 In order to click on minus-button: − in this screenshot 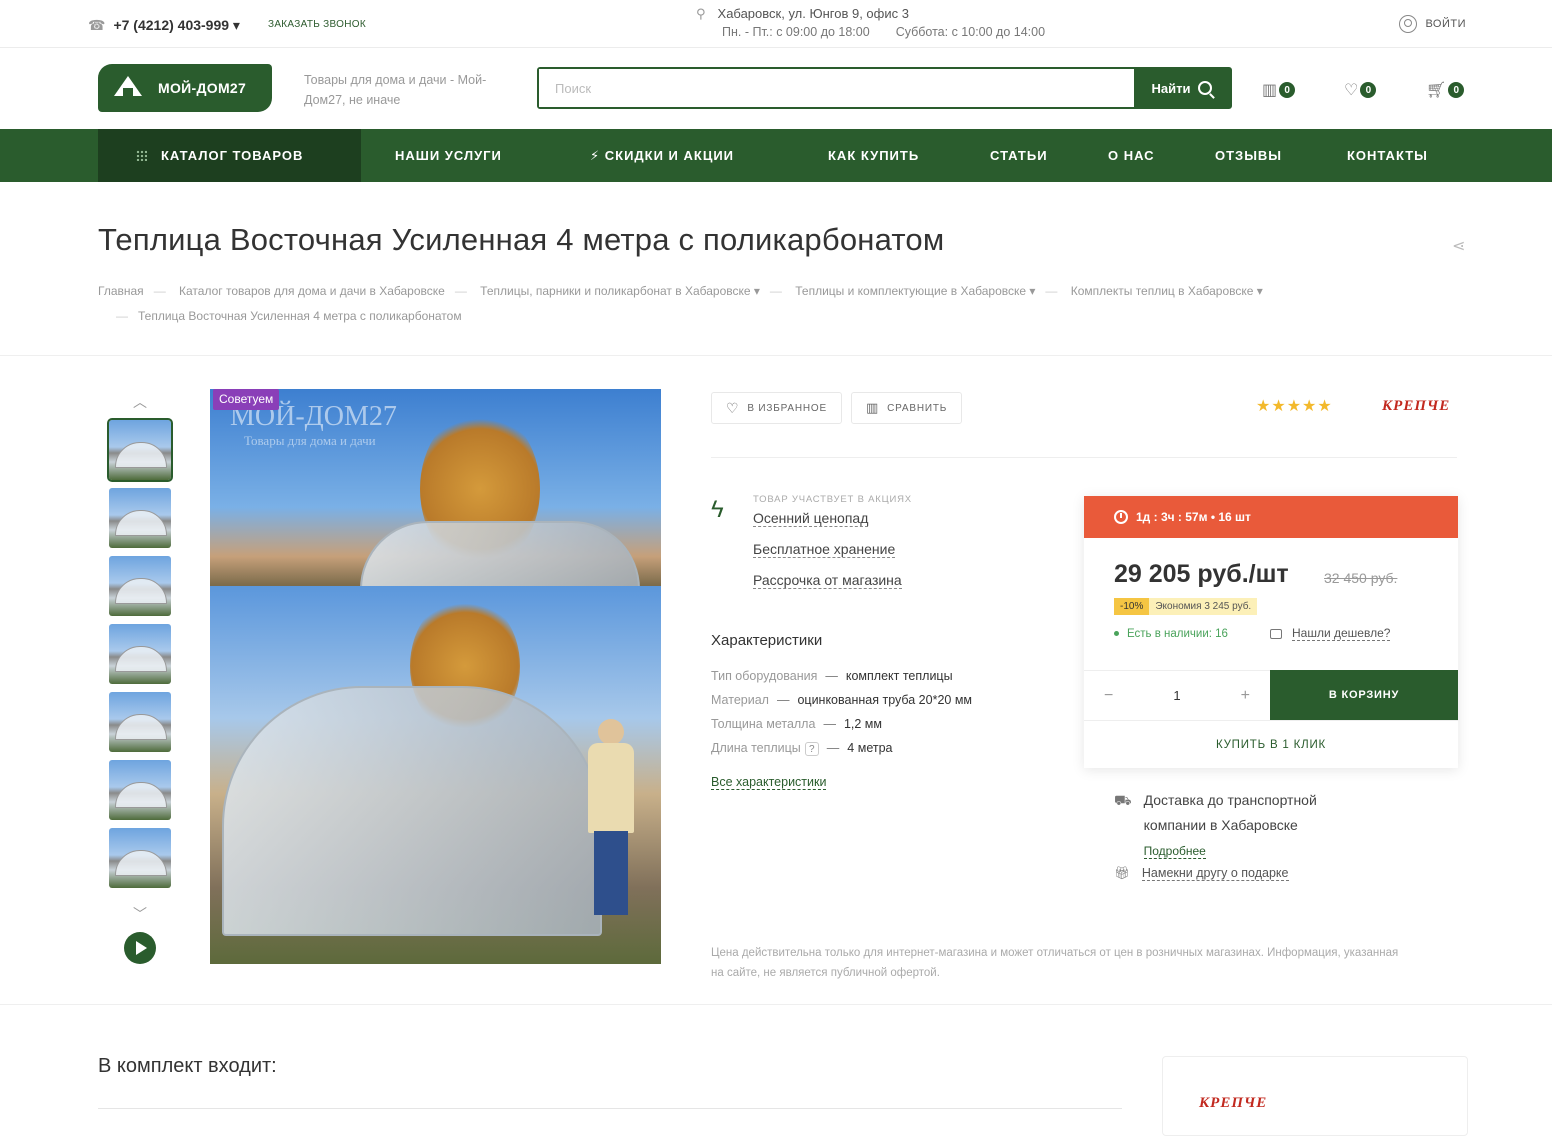, I will do `click(1108, 696)`.